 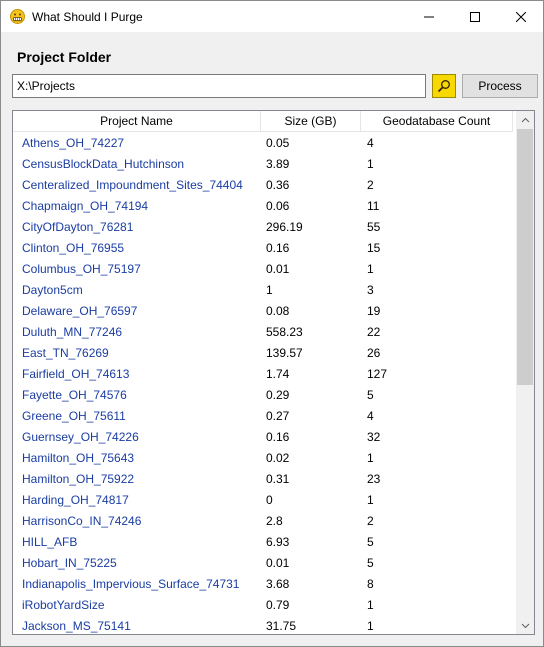 What do you see at coordinates (370, 290) in the screenshot?
I see `geodatabase-count-cell: 3` at bounding box center [370, 290].